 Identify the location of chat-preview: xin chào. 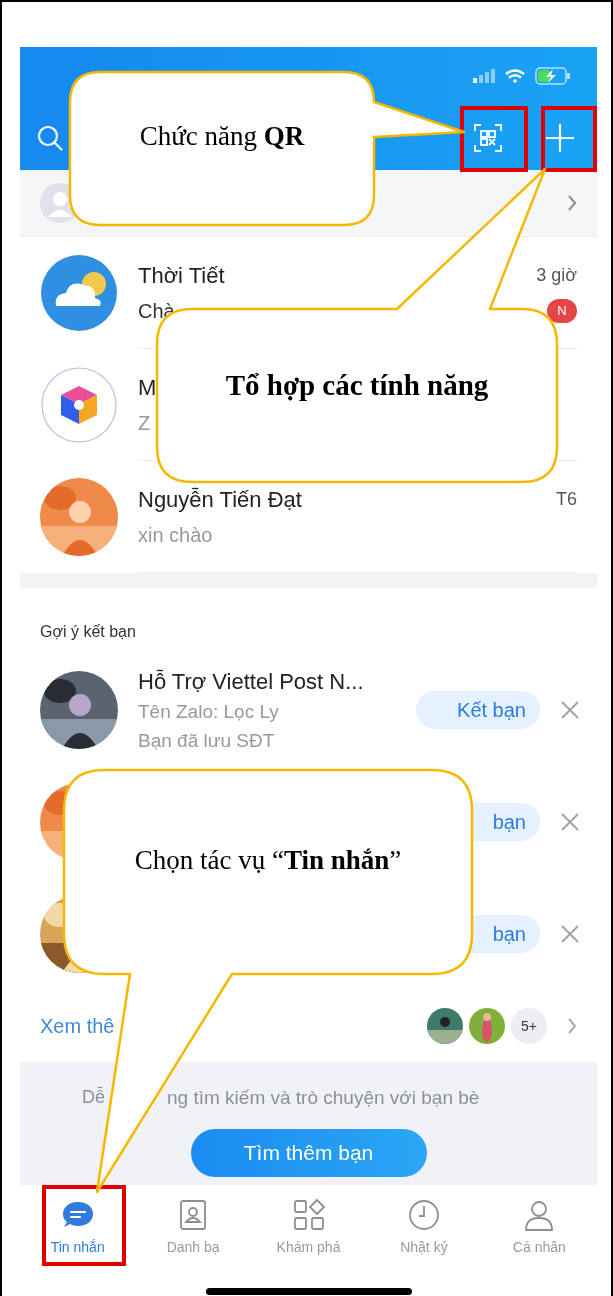
(175, 535).